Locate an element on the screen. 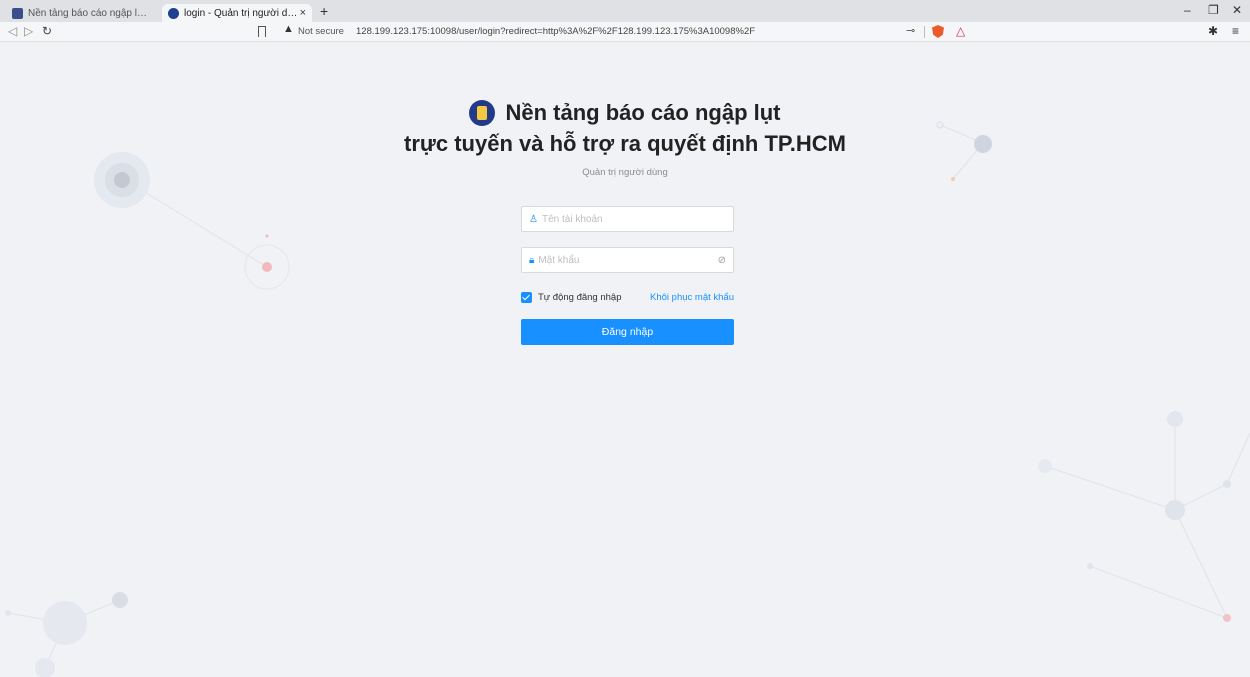 The image size is (1250, 677). page-subtitle: Quản trị người dùng is located at coordinates (625, 172).